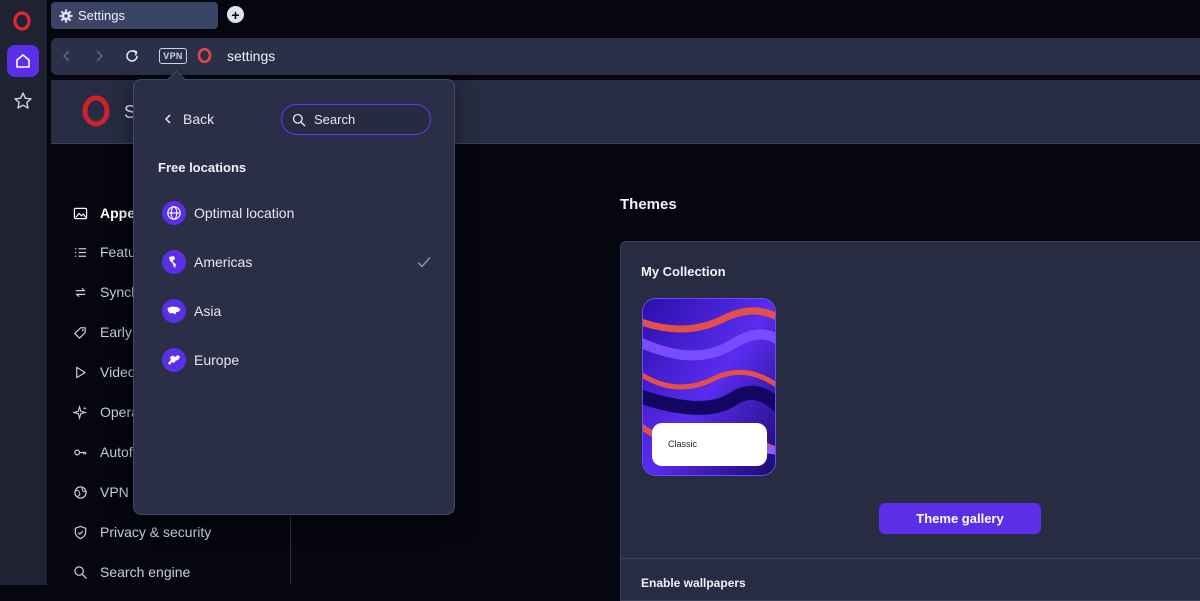 This screenshot has height=601, width=1200. I want to click on vpn-badge: VPN, so click(173, 56).